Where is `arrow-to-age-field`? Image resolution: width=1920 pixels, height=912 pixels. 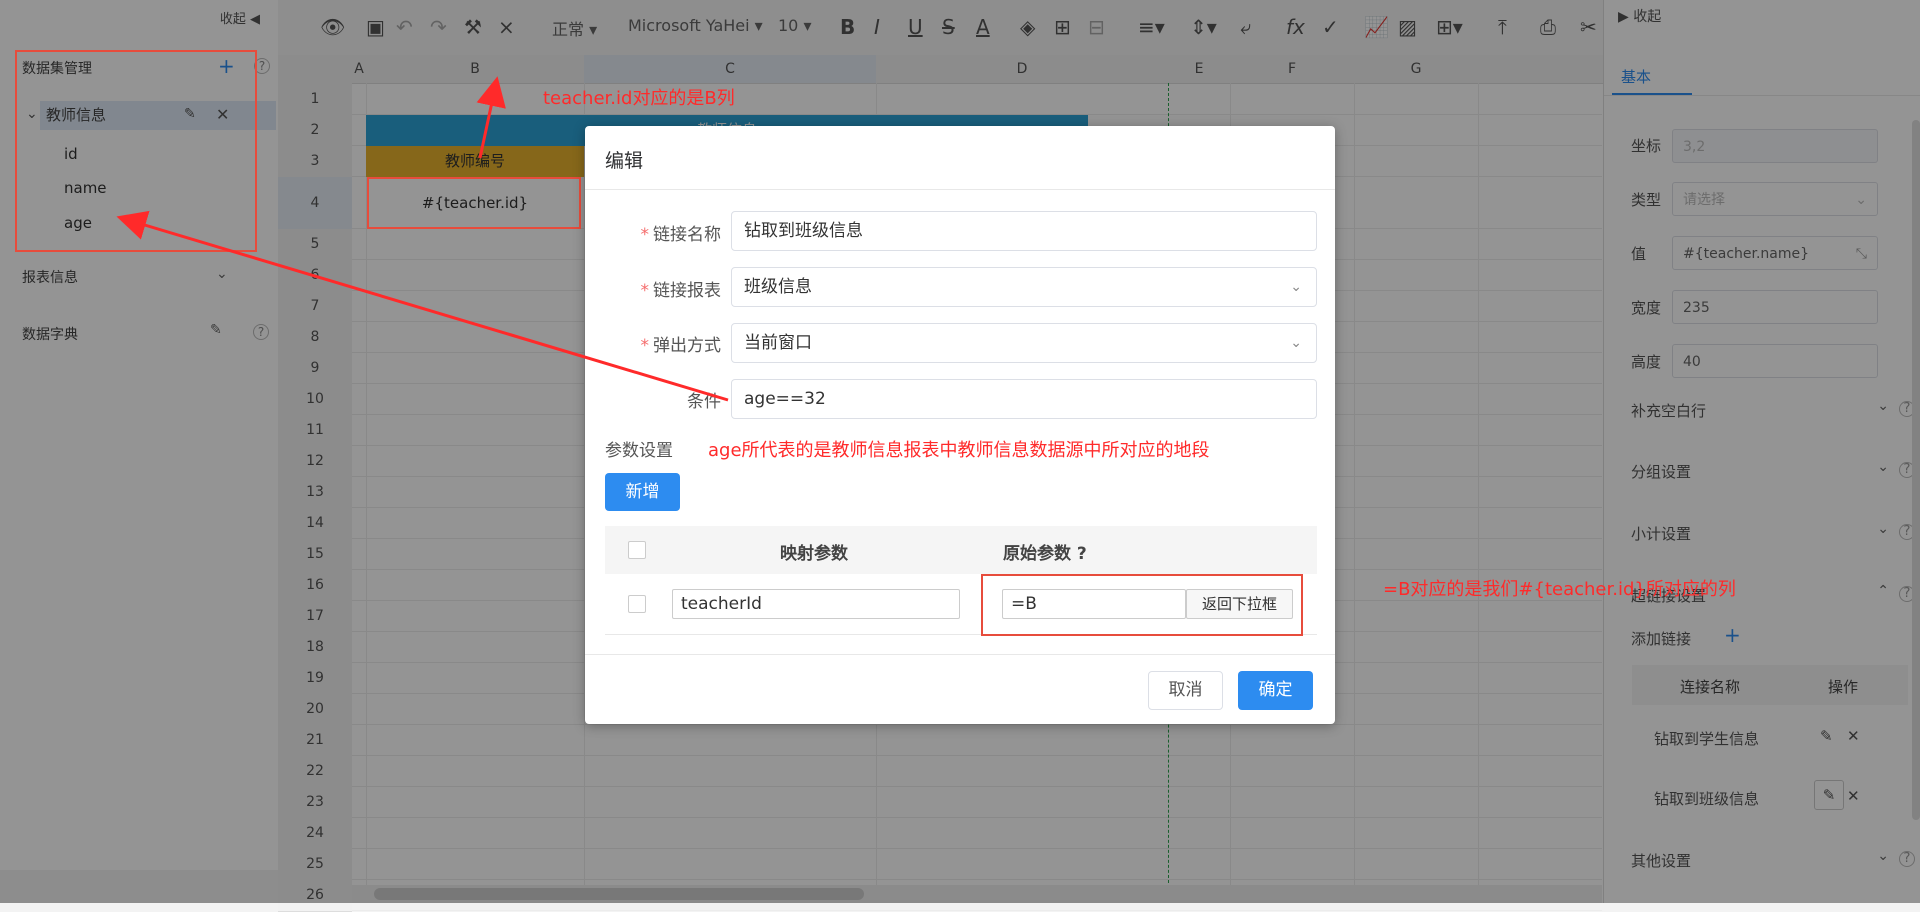
arrow-to-age-field is located at coordinates (422, 306).